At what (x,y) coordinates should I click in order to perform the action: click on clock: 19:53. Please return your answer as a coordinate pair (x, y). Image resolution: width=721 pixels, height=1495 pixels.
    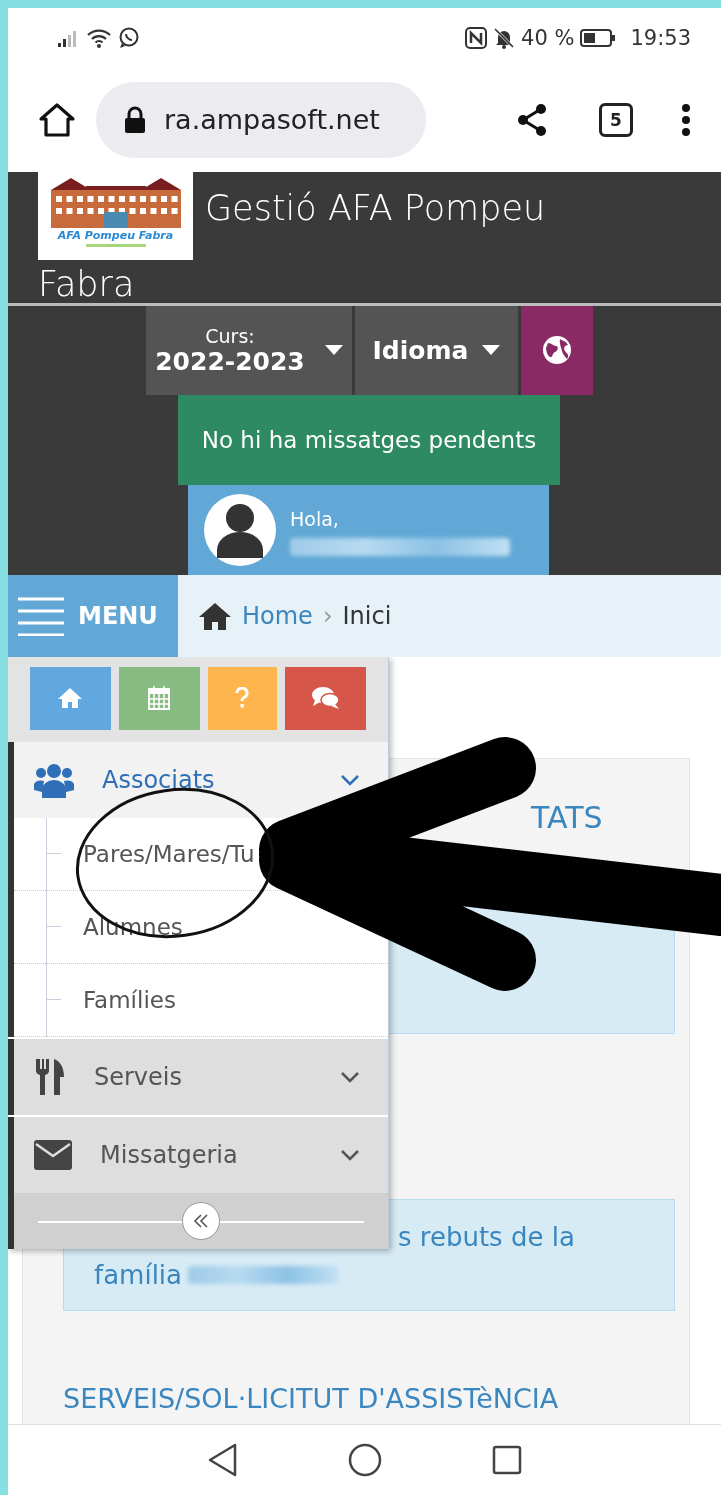
    Looking at the image, I should click on (660, 37).